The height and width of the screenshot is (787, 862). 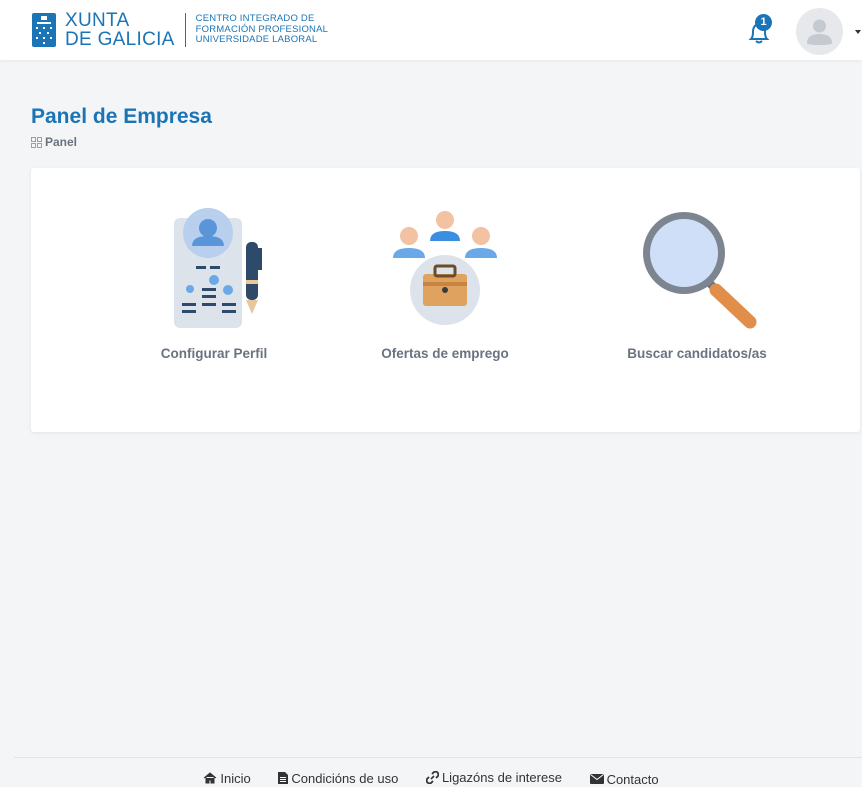 What do you see at coordinates (61, 142) in the screenshot?
I see `breadcrumb-item-panel: Panel` at bounding box center [61, 142].